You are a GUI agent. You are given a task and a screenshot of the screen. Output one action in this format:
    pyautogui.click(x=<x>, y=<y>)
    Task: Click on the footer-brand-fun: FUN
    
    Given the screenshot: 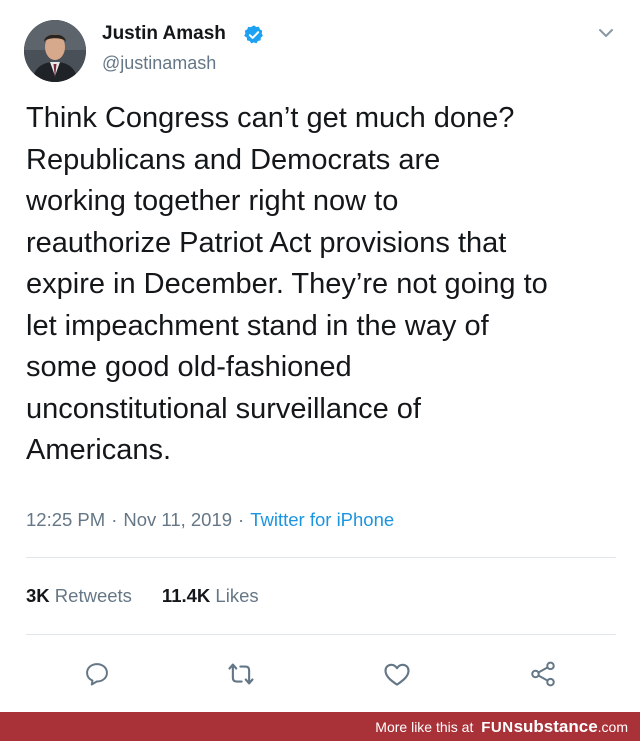 What is the action you would take?
    pyautogui.click(x=497, y=727)
    